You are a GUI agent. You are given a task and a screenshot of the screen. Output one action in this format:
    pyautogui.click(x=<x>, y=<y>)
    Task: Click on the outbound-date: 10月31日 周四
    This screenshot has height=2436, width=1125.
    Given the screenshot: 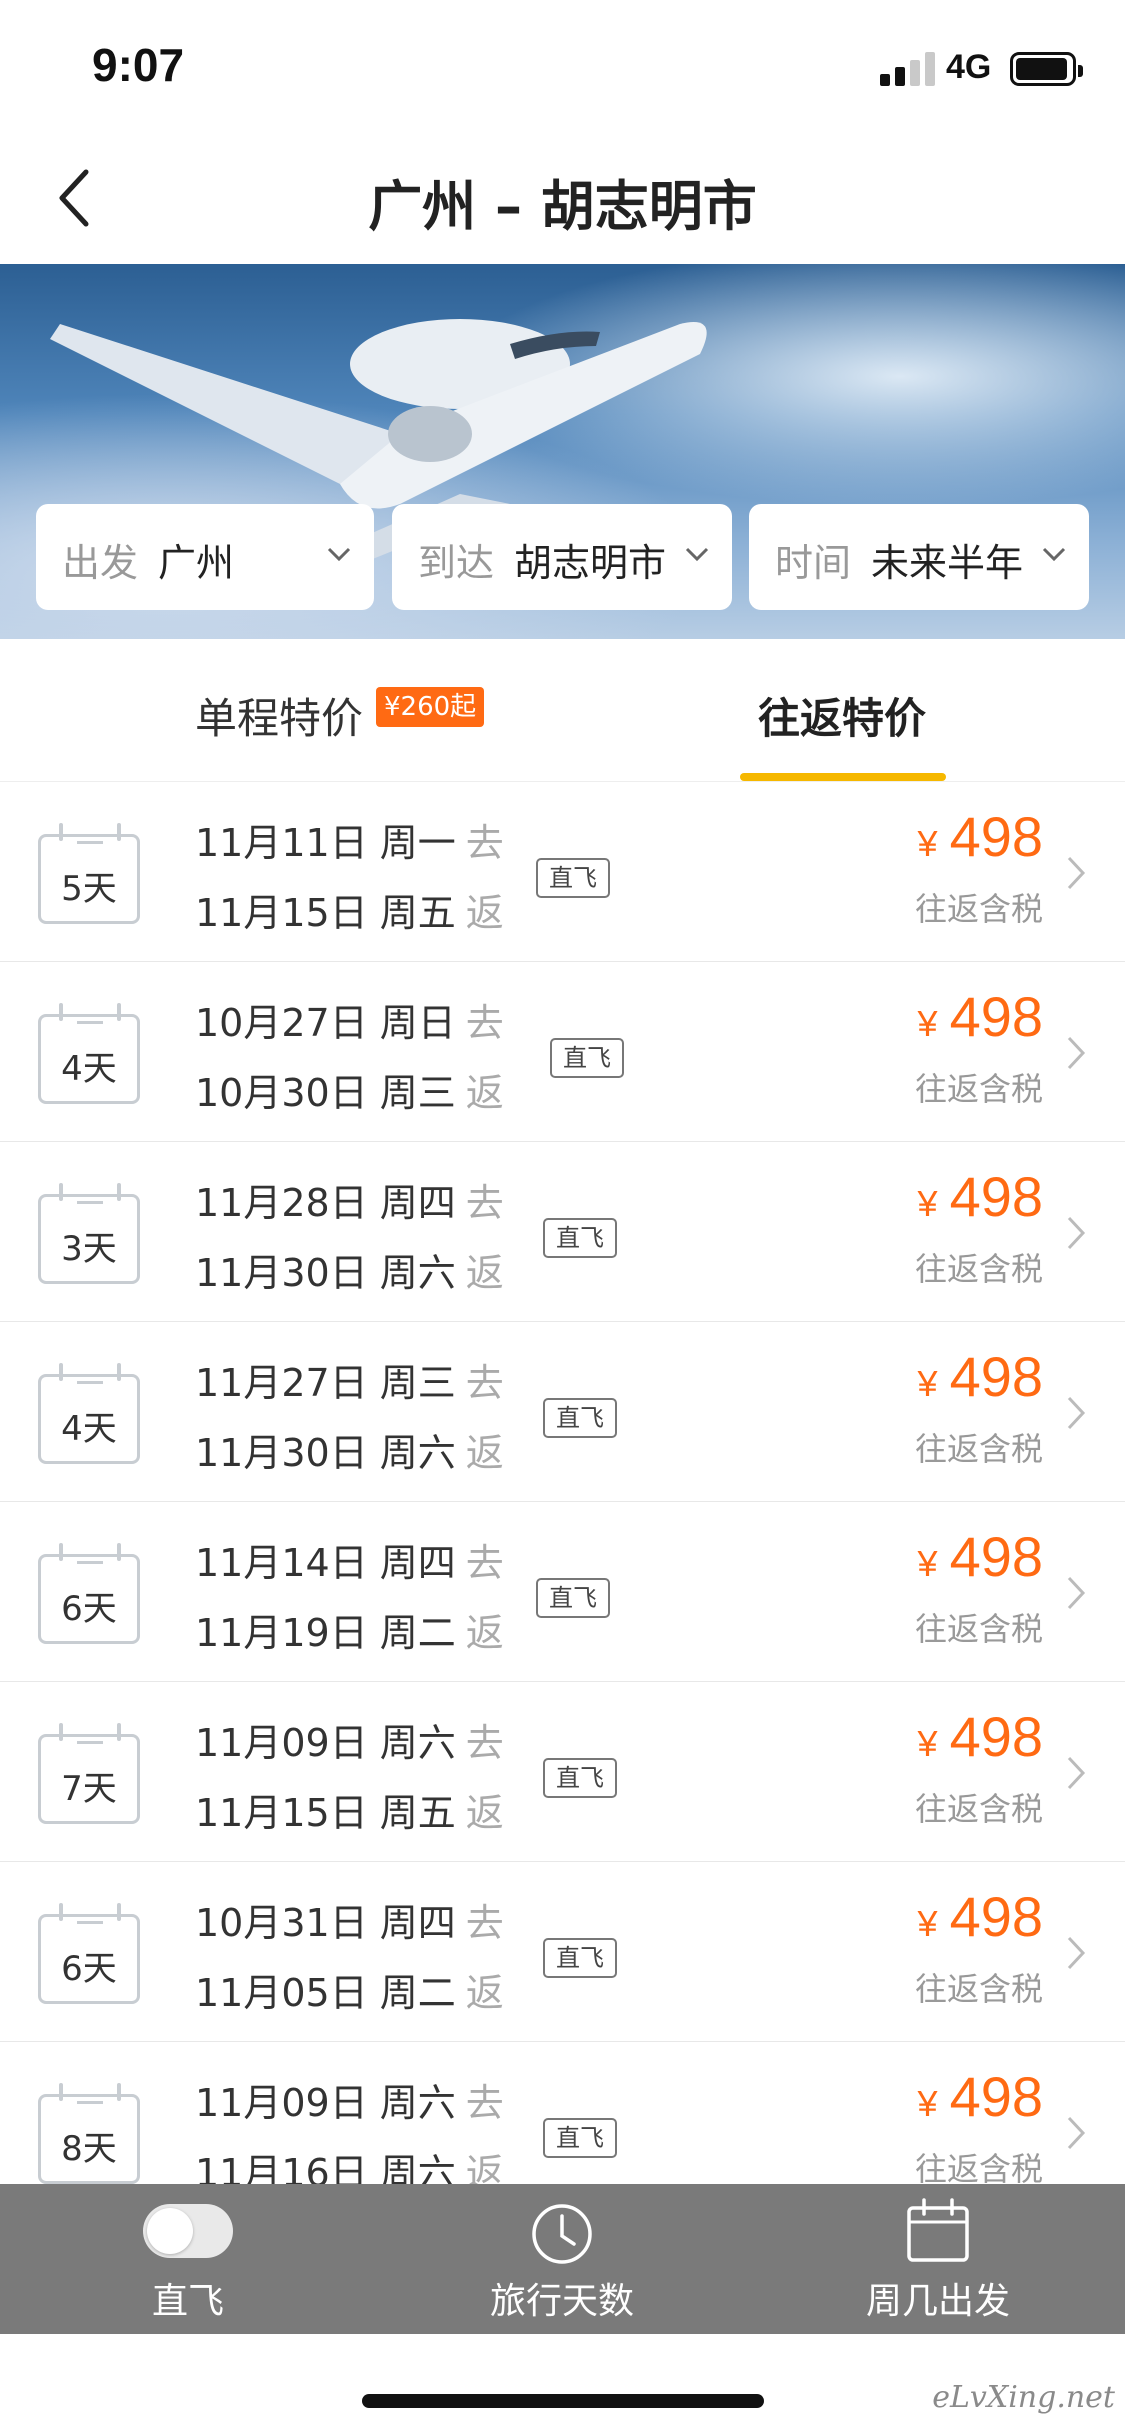 What is the action you would take?
    pyautogui.click(x=325, y=1923)
    